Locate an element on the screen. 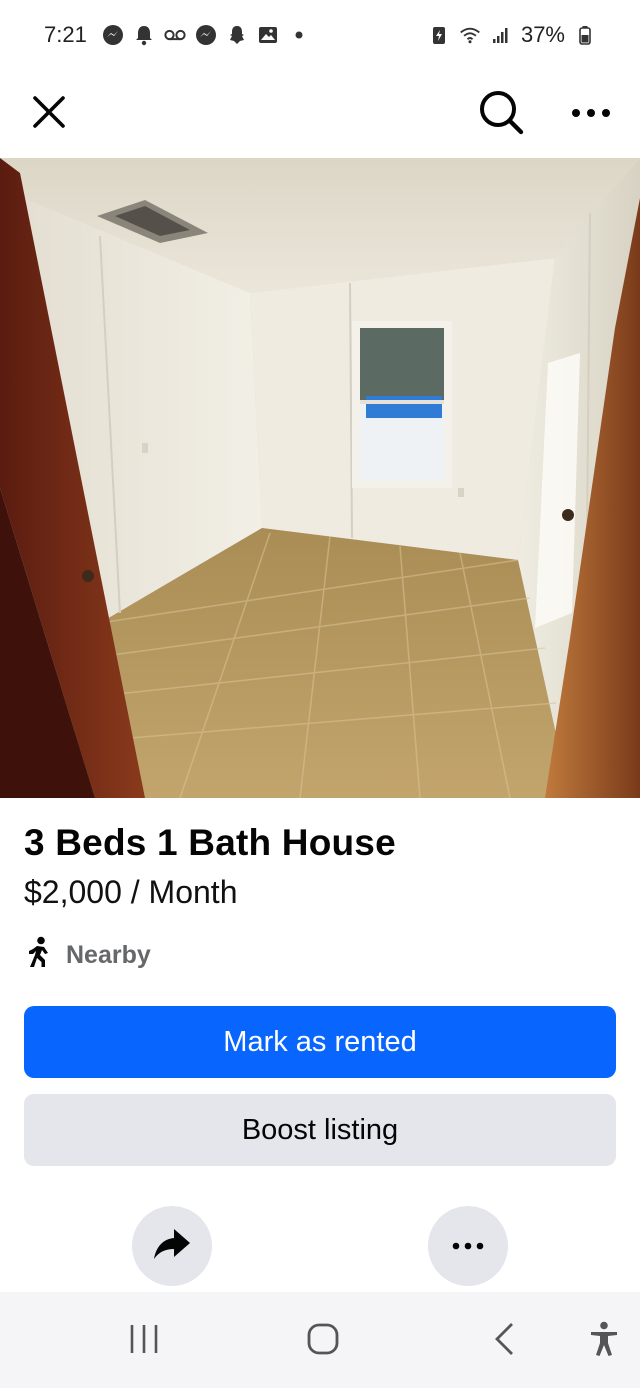 Image resolution: width=640 pixels, height=1388 pixels. close-button is located at coordinates (49, 114).